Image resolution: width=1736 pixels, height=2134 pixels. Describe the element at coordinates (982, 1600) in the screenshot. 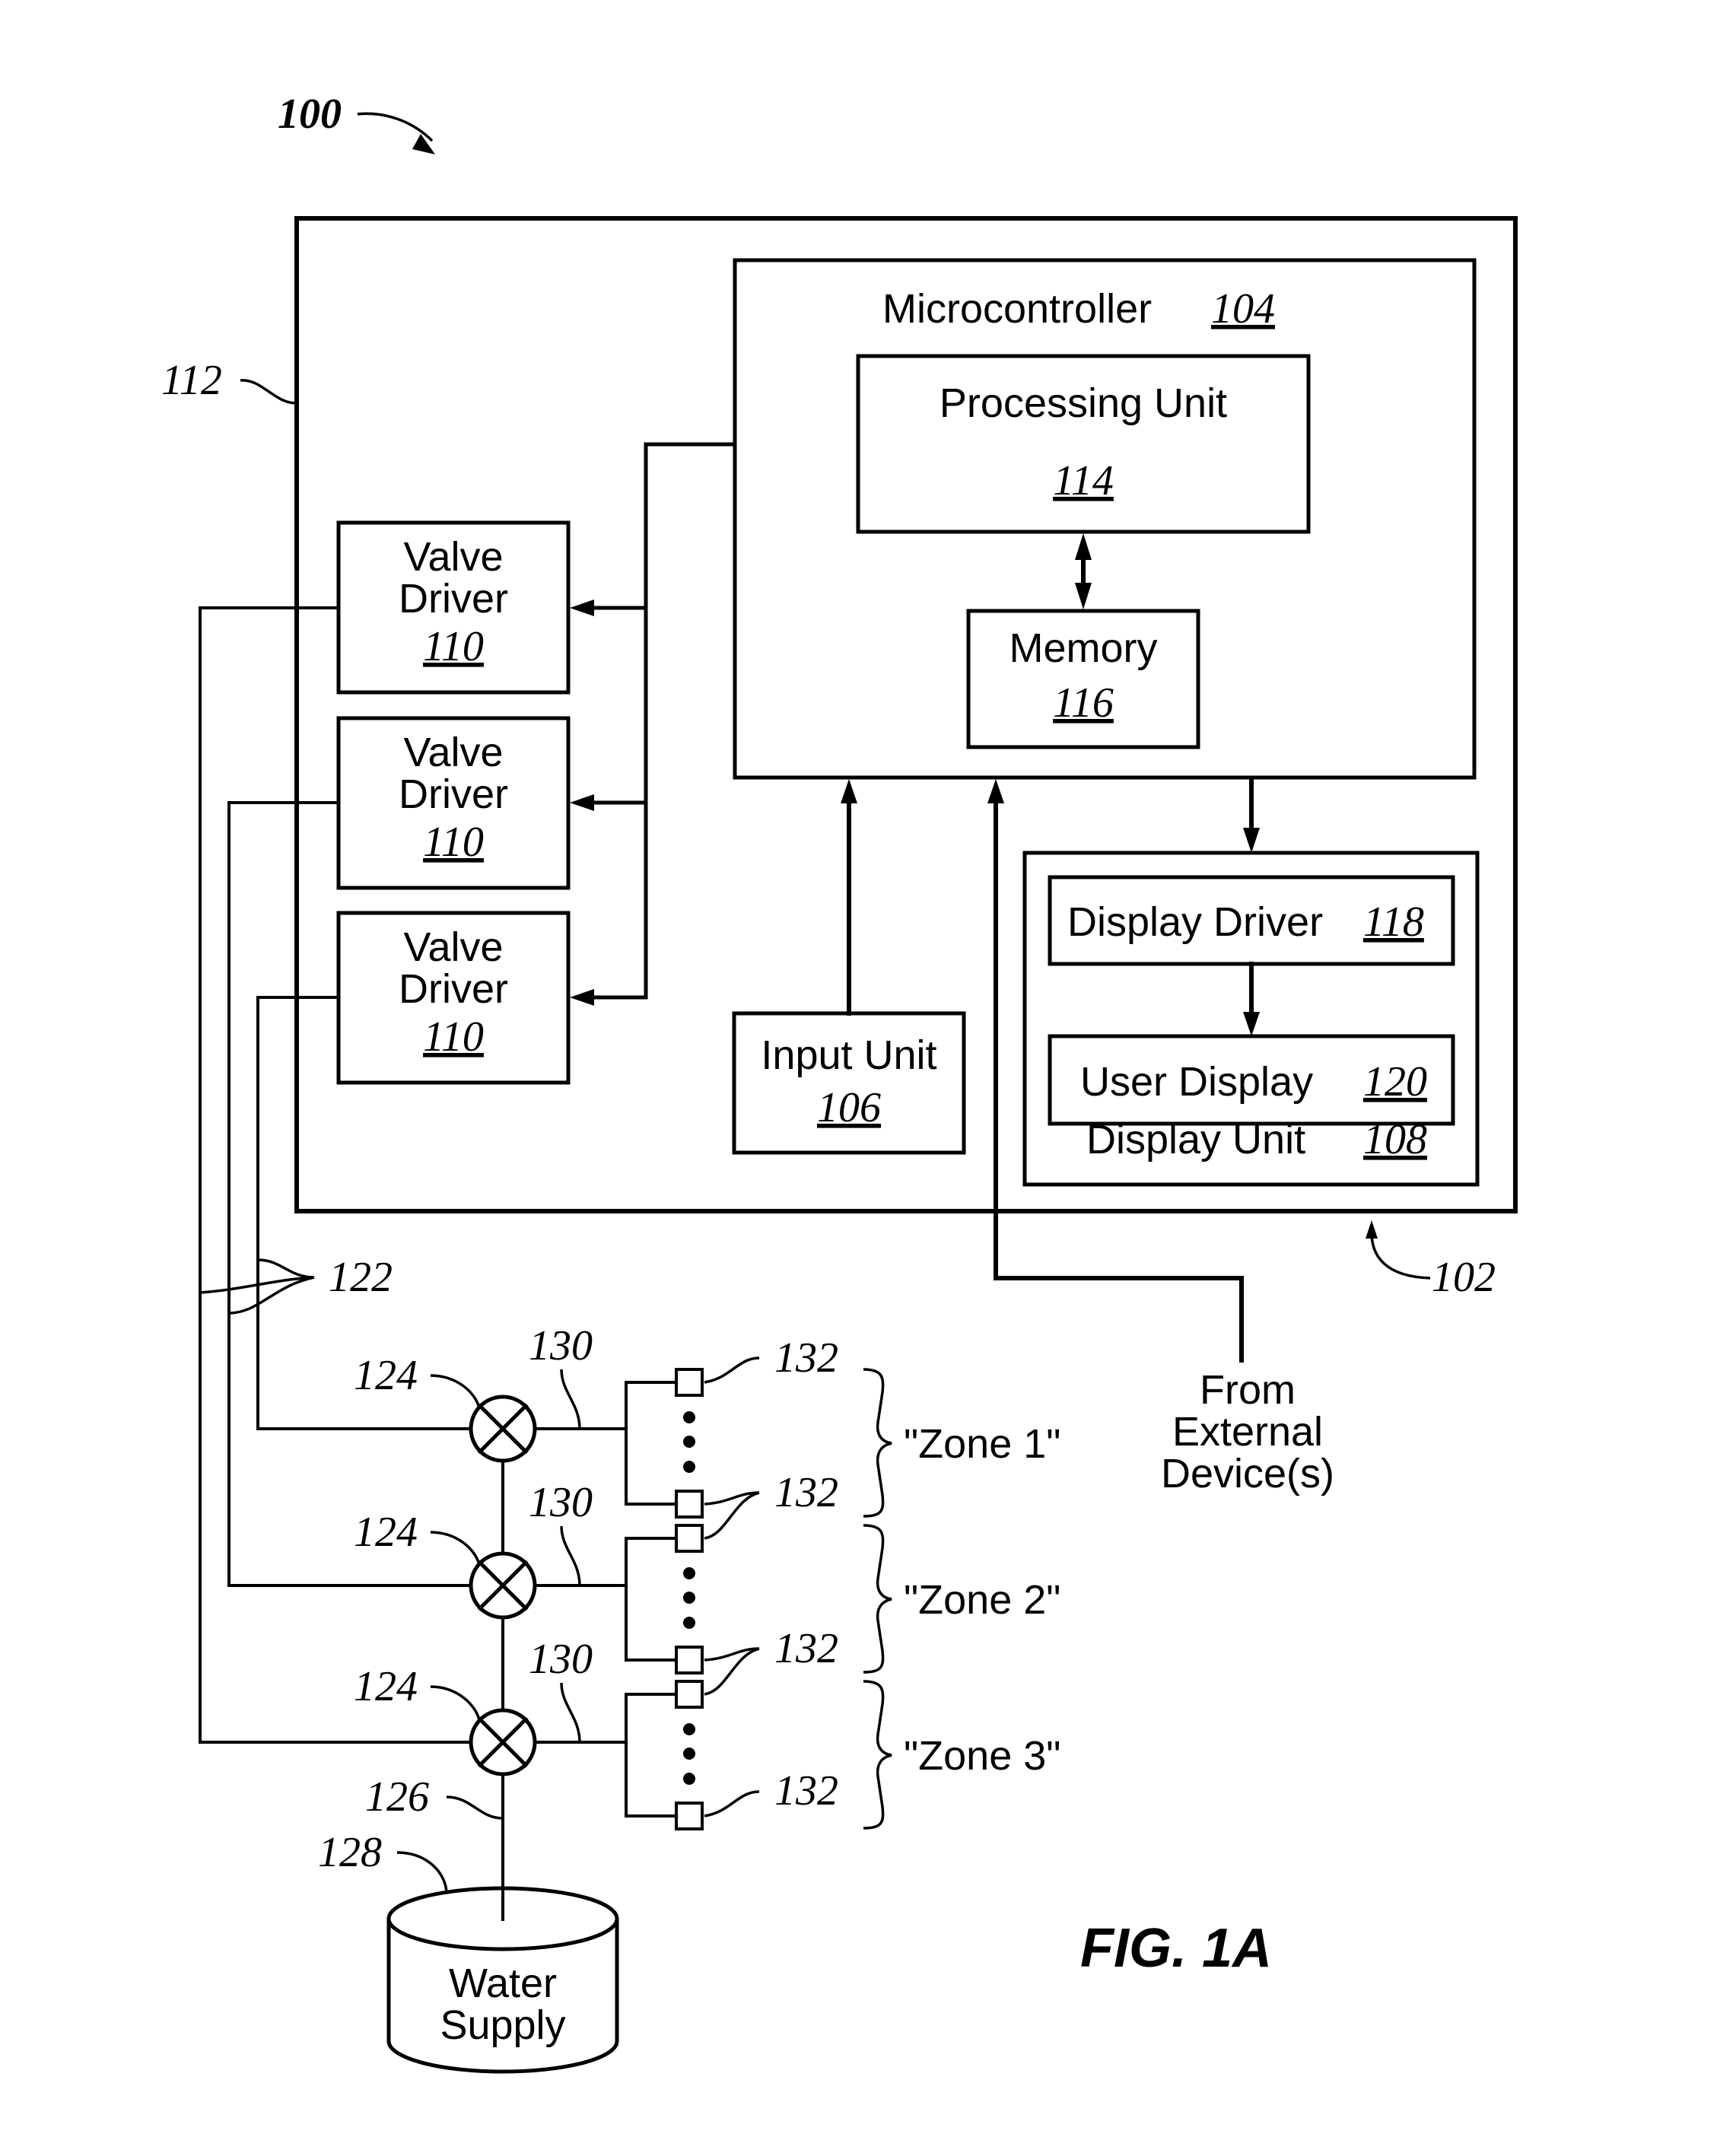

I see `zone-2-label: "Zone 2"` at that location.